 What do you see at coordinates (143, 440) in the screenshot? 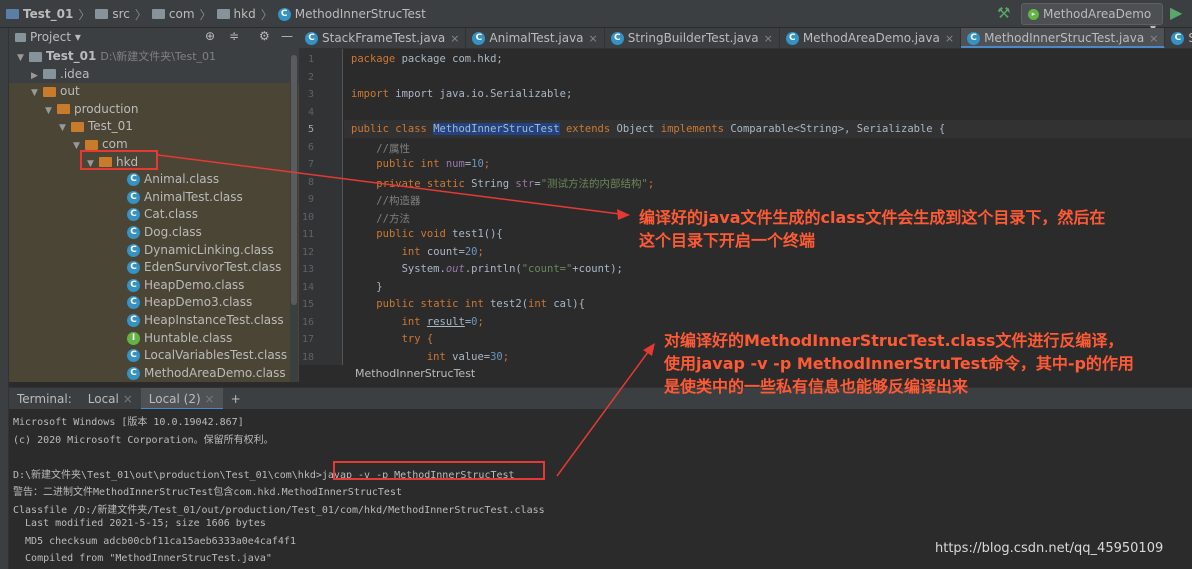
I see `terminal-line: (c) 2020 Microsoft Corporation。保留所有权利。` at bounding box center [143, 440].